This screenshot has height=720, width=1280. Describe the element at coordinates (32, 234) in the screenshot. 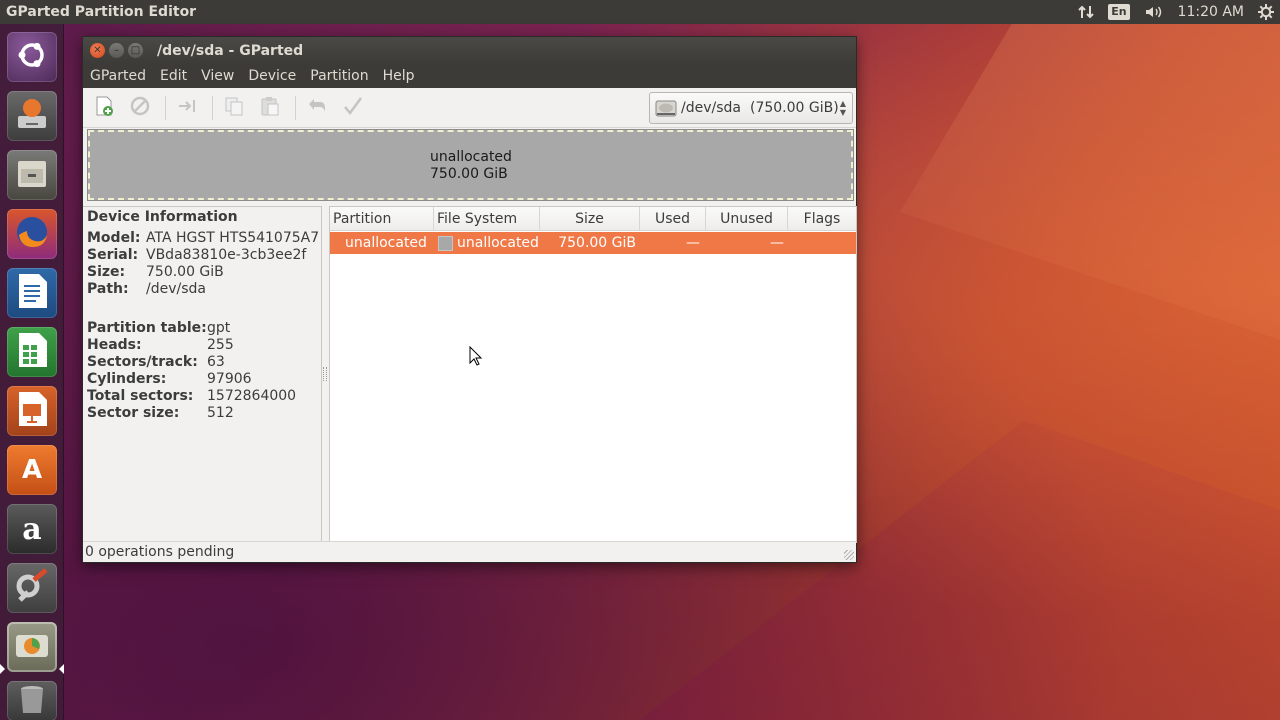

I see `launcher-firefox` at that location.